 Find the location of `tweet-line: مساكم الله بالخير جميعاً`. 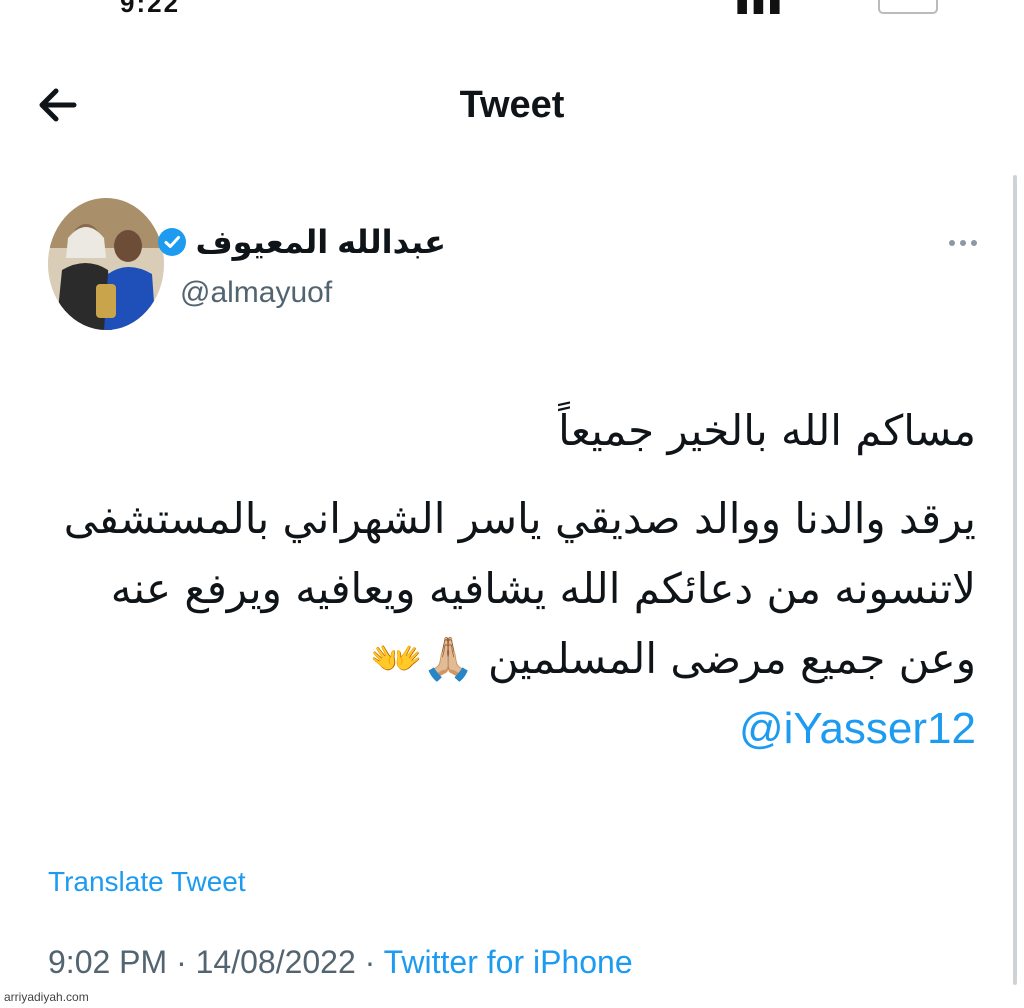

tweet-line: مساكم الله بالخير جميعاً is located at coordinates (767, 430).